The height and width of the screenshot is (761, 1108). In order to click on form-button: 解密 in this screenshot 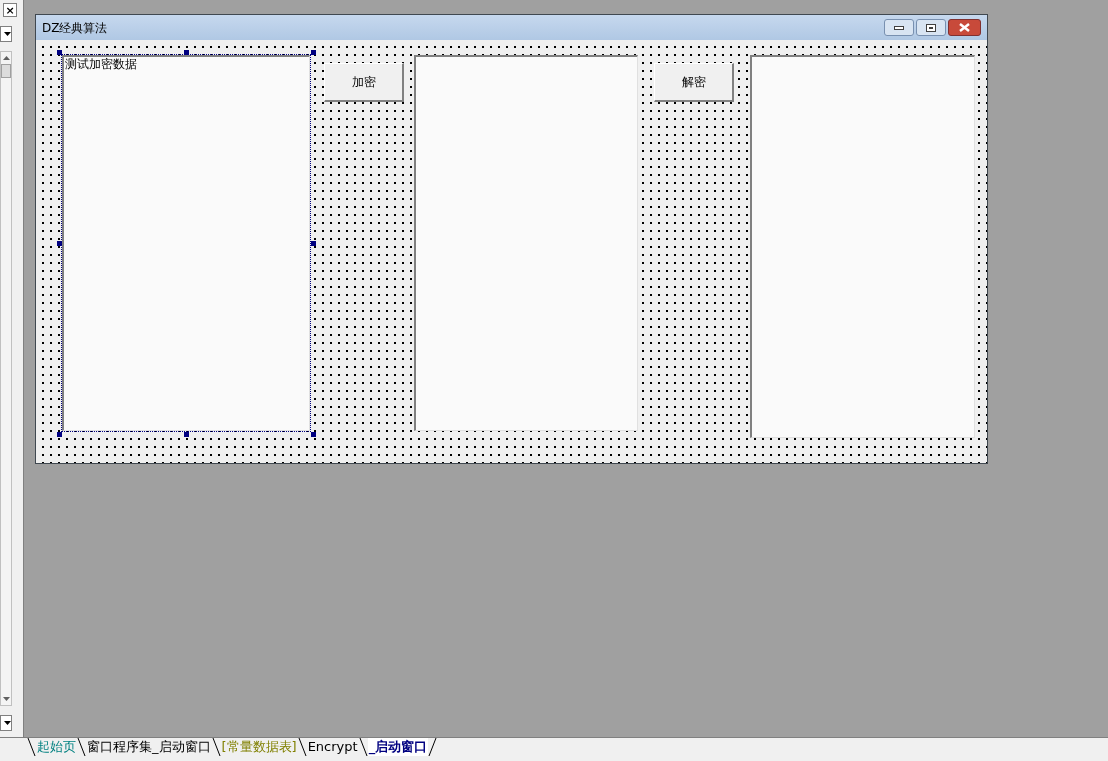, I will do `click(694, 82)`.